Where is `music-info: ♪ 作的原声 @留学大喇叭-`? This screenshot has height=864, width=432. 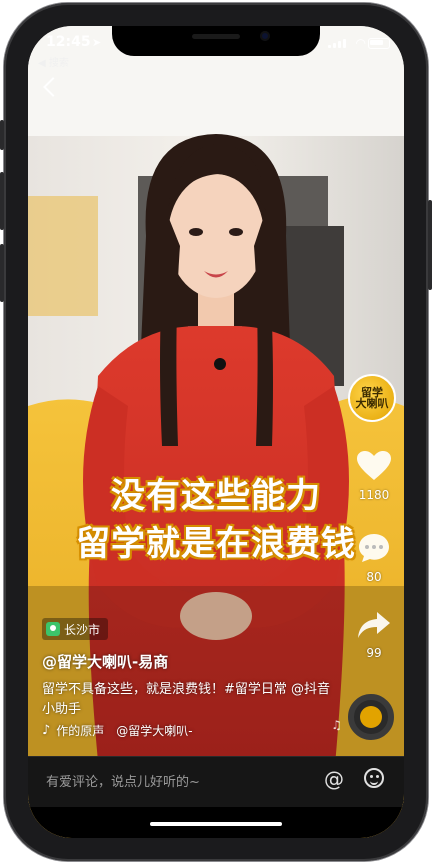 music-info: ♪ 作的原声 @留学大喇叭- is located at coordinates (117, 730).